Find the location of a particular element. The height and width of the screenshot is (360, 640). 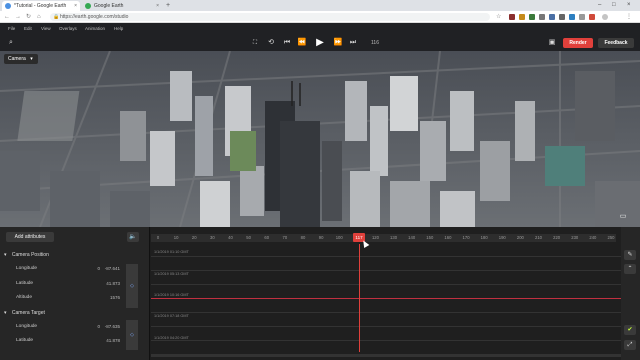

close-window-button: × is located at coordinates (629, 5).